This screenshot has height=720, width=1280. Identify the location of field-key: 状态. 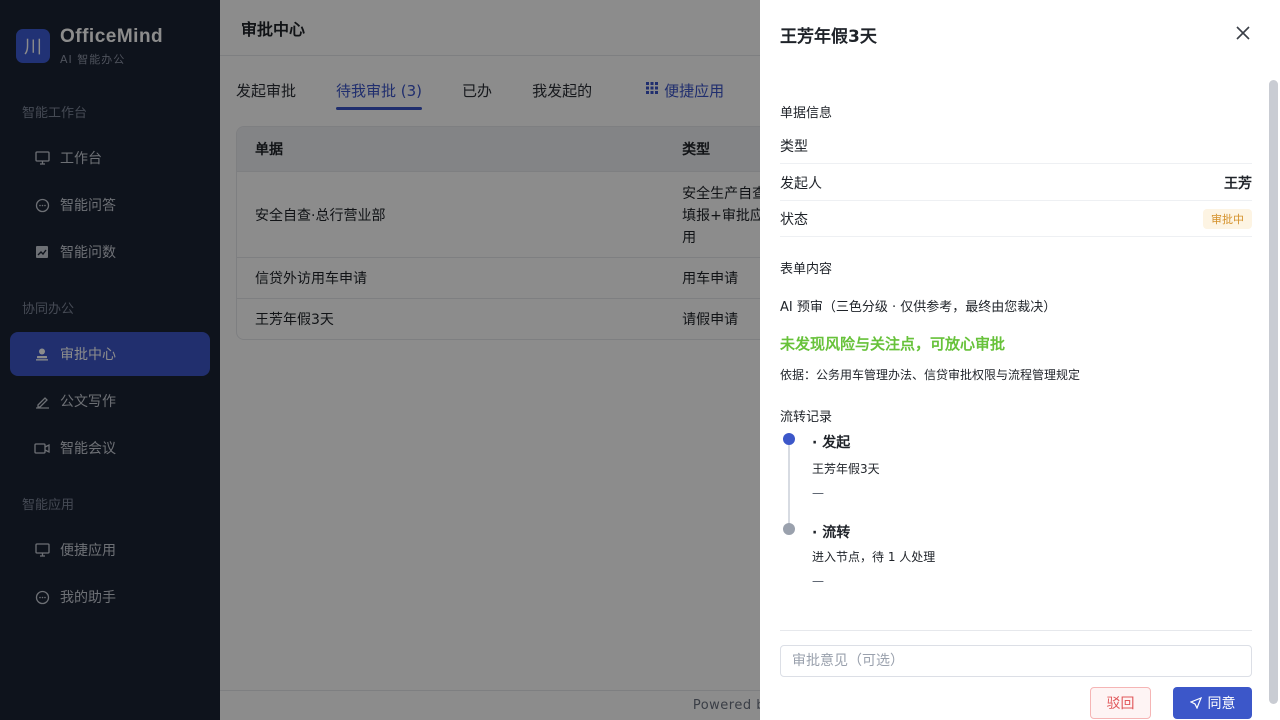
(794, 219).